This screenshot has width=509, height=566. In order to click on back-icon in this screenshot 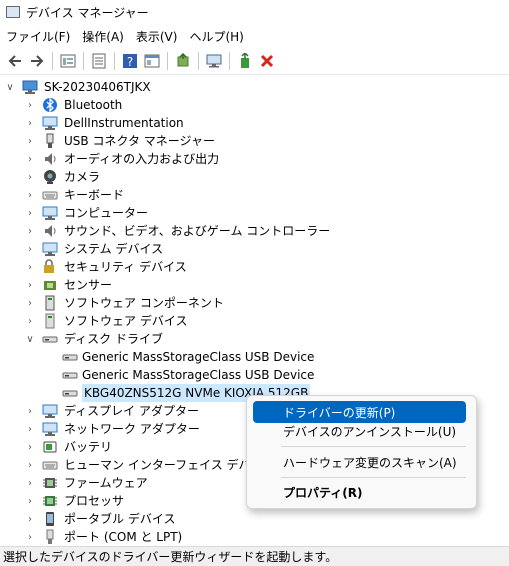, I will do `click(15, 61)`.